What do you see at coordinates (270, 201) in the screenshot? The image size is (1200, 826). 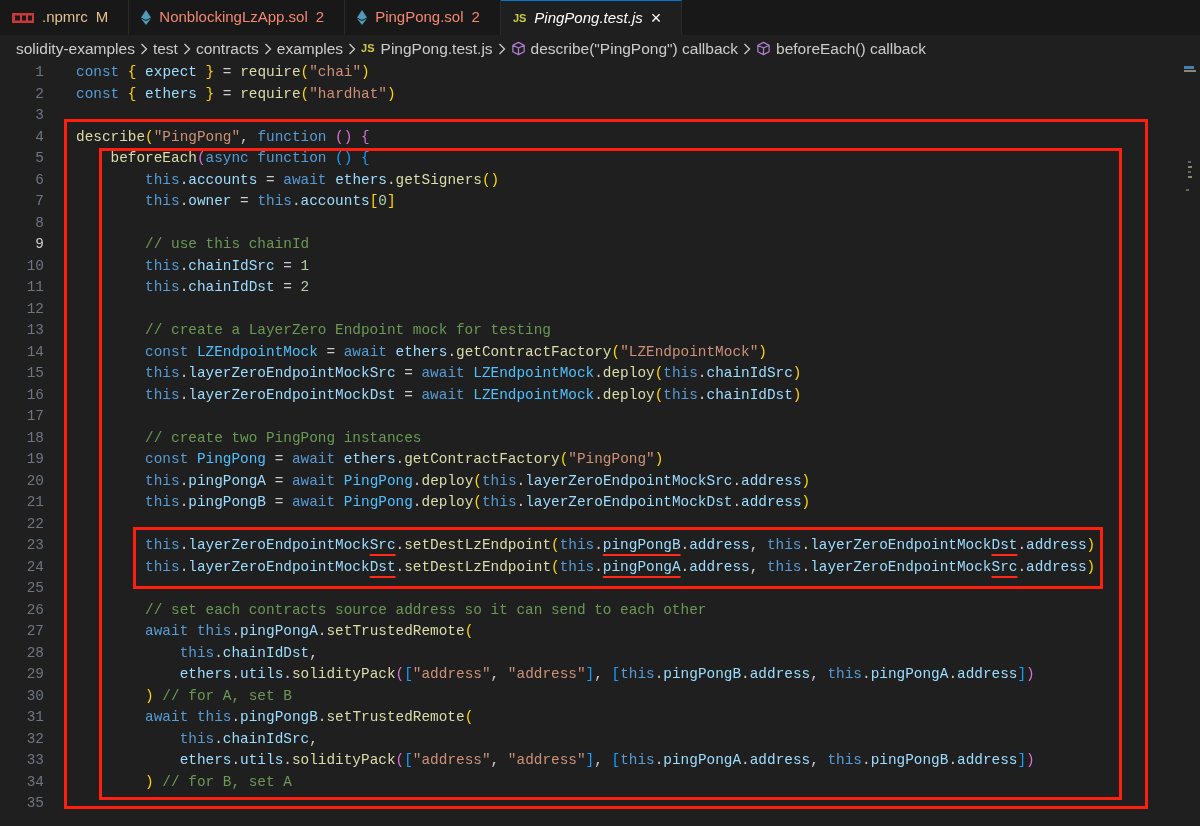 I see `code-line: this.owner = this.accounts[0]` at bounding box center [270, 201].